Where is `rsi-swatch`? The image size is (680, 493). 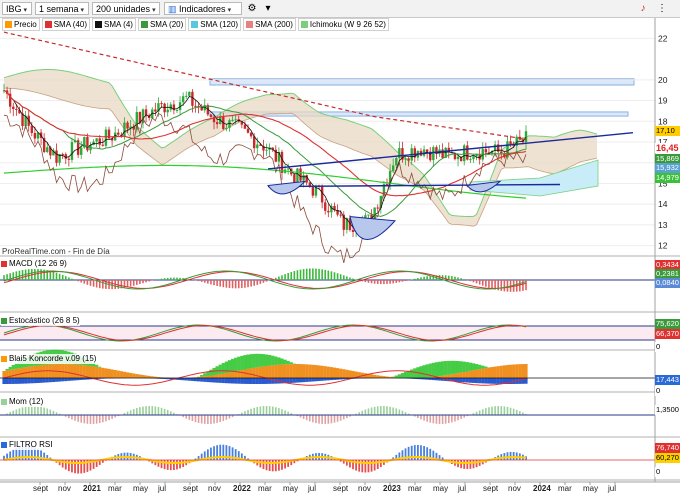 rsi-swatch is located at coordinates (4, 445).